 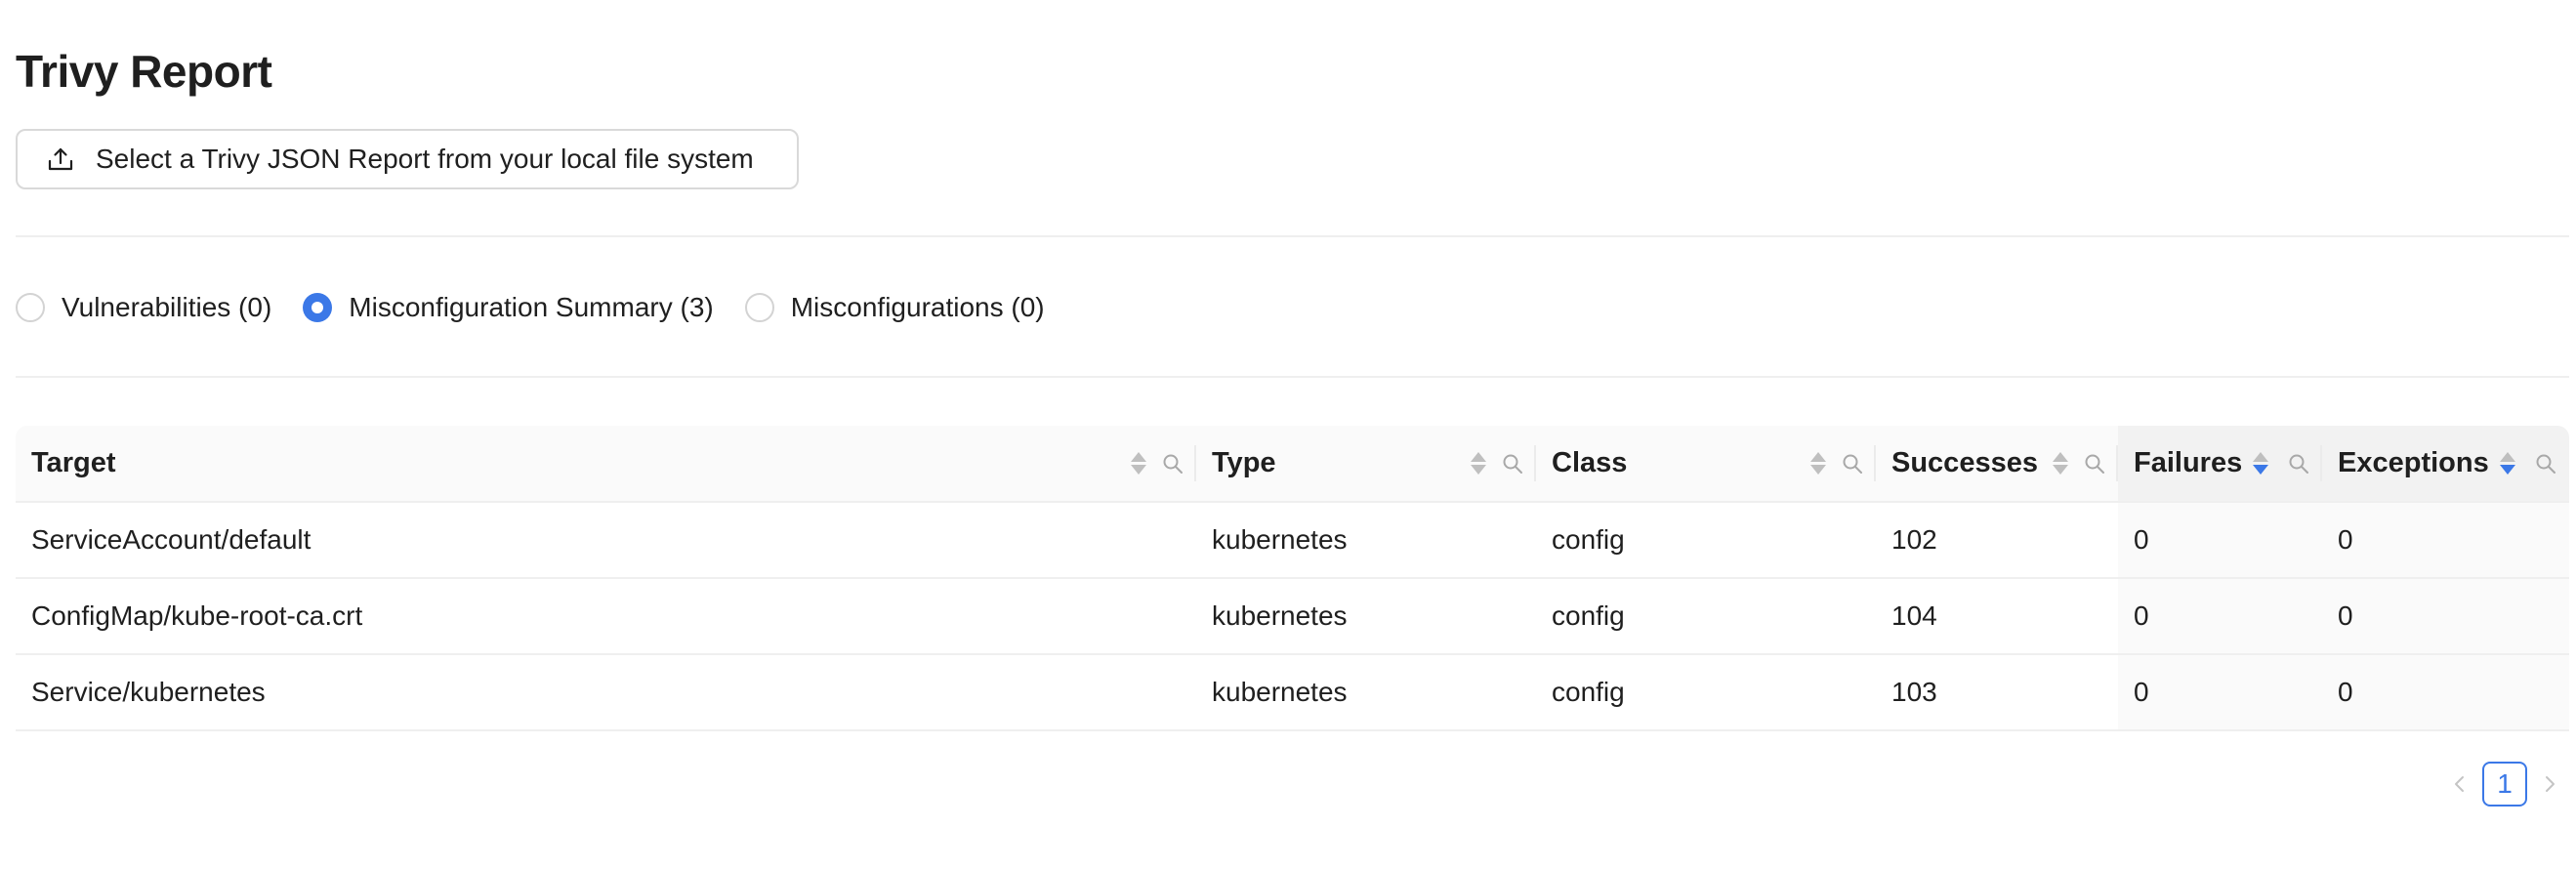 What do you see at coordinates (61, 159) in the screenshot?
I see `upload-icon` at bounding box center [61, 159].